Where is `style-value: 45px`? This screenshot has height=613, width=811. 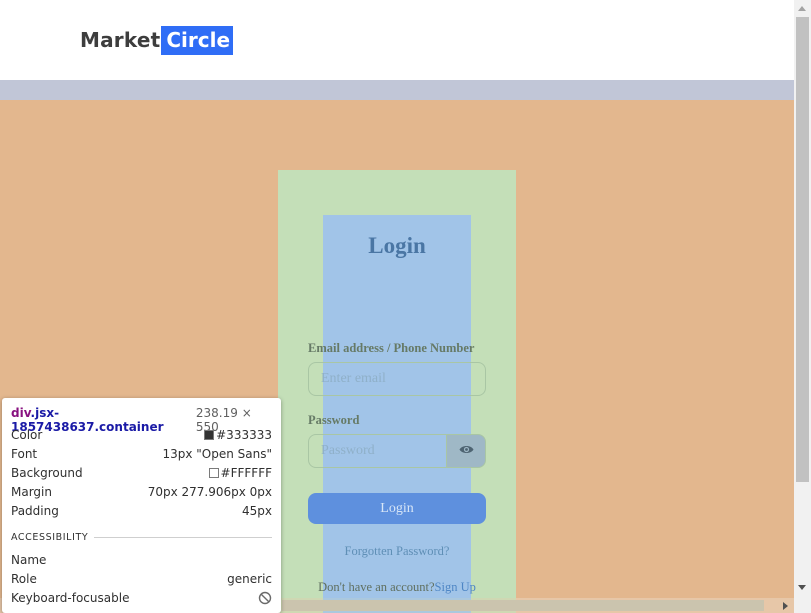
style-value: 45px is located at coordinates (257, 511).